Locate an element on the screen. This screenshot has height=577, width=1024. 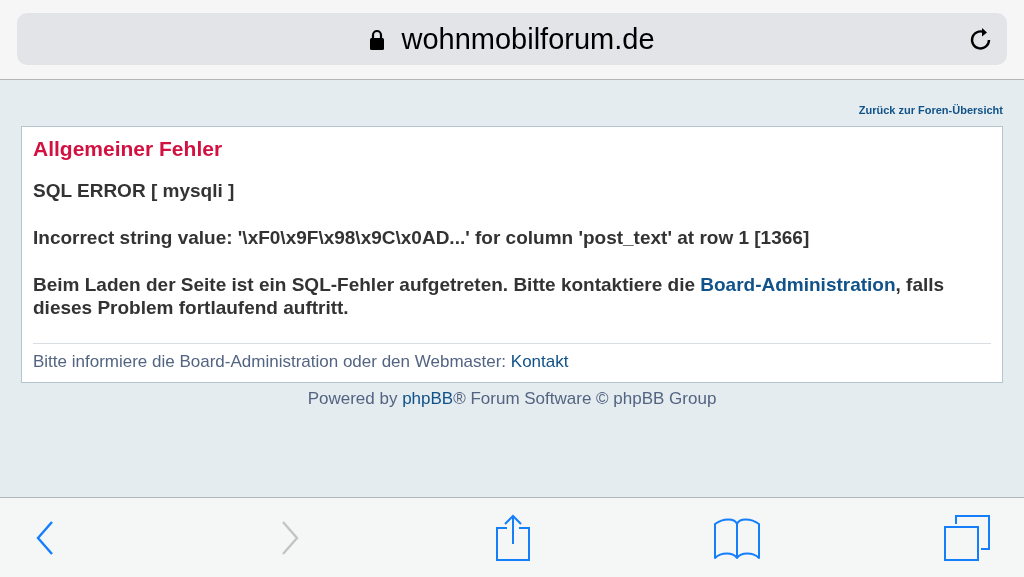
contact-link: Kontakt is located at coordinates (539, 361).